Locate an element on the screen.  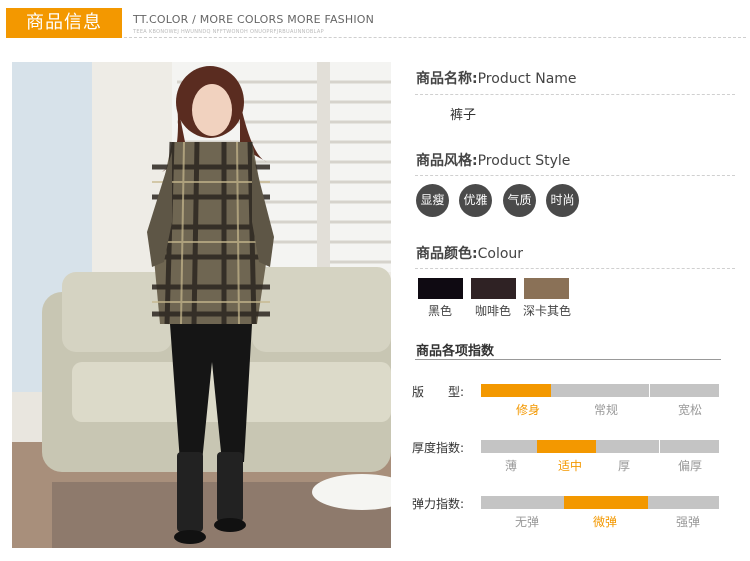
fit-index-bar is located at coordinates (600, 390).